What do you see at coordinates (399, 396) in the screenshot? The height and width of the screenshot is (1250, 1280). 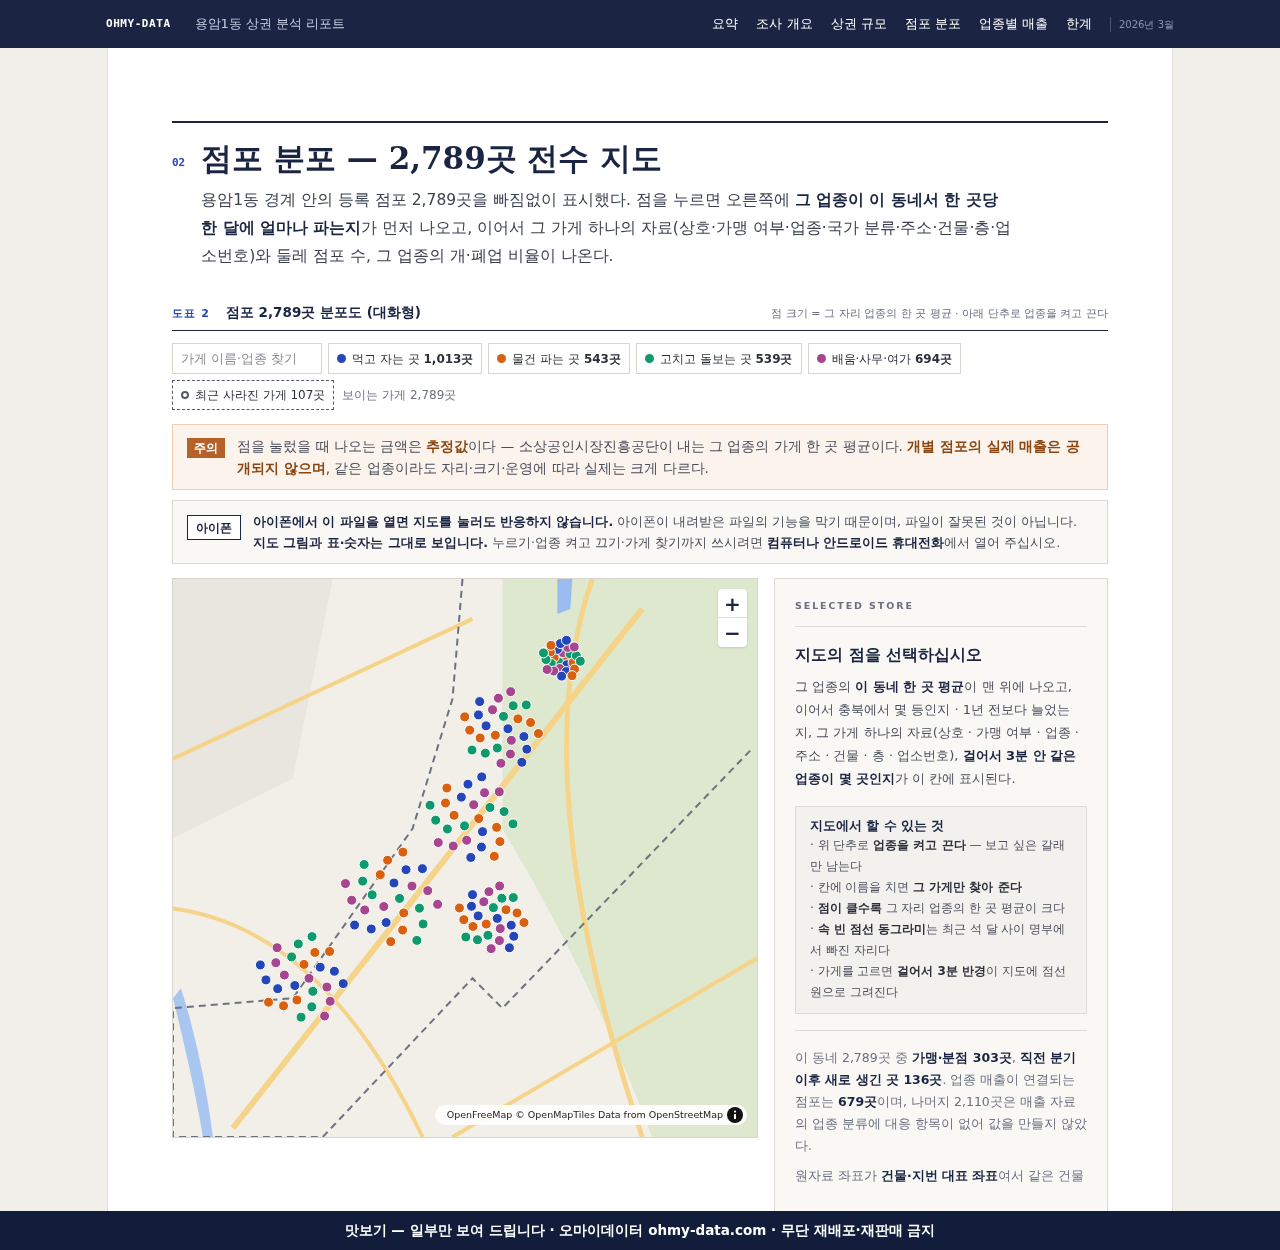 I see `visible-count: 보이는 가게 2,789곳` at bounding box center [399, 396].